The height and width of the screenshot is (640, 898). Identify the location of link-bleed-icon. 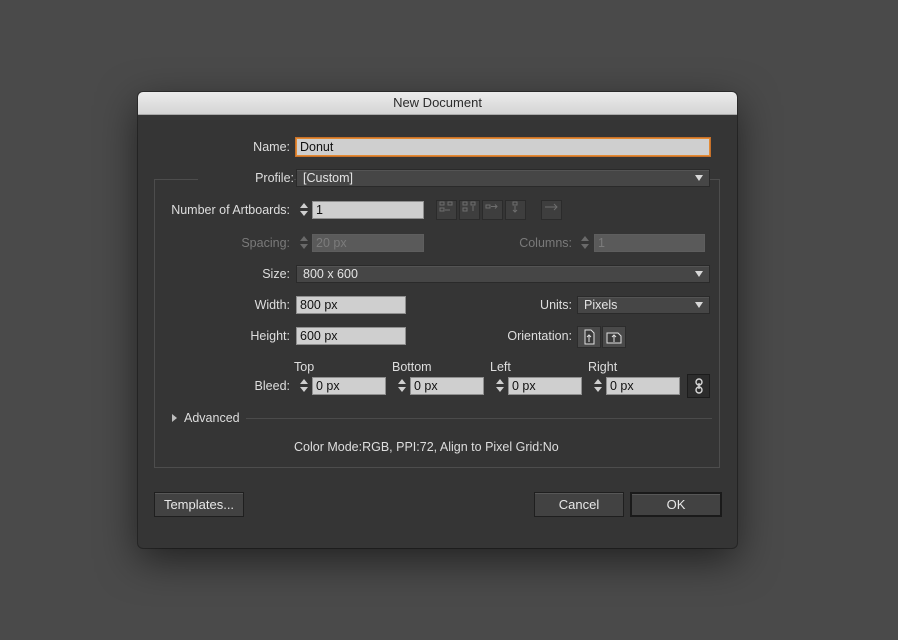
(698, 386).